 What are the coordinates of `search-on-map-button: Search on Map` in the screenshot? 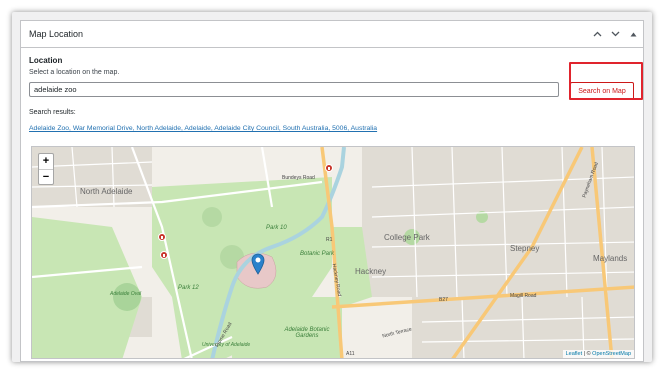 It's located at (602, 91).